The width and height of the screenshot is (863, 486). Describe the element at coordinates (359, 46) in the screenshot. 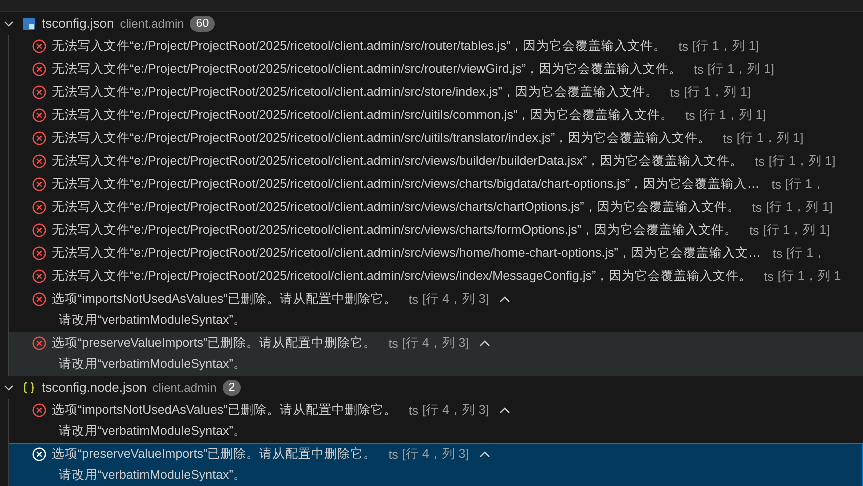

I see `problem-message: 无法写入文件“e:/Project/ProjectRoot/2025/ricetool/client.admin/src/router/tables.js”，因为它会覆盖输入文件。` at that location.